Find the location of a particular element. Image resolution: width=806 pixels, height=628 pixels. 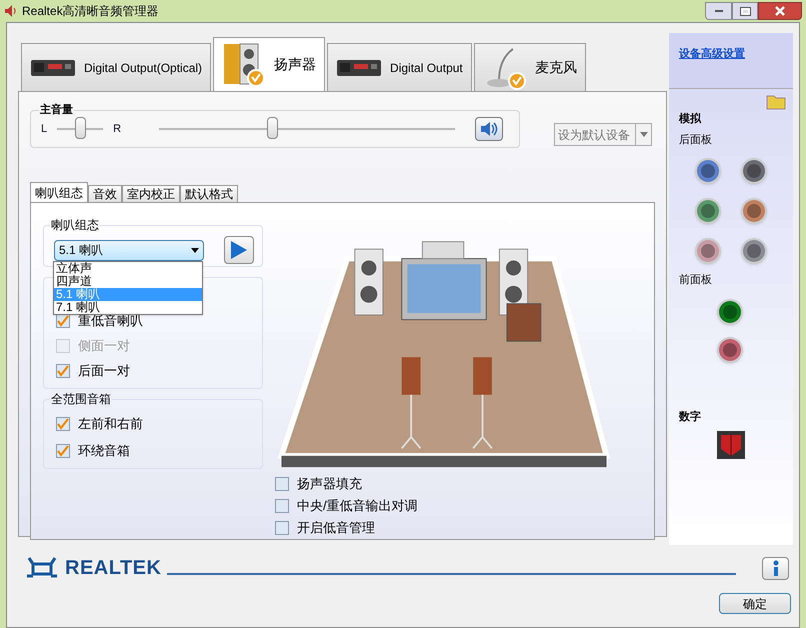

section-subtitle: 前面板 is located at coordinates (696, 280).